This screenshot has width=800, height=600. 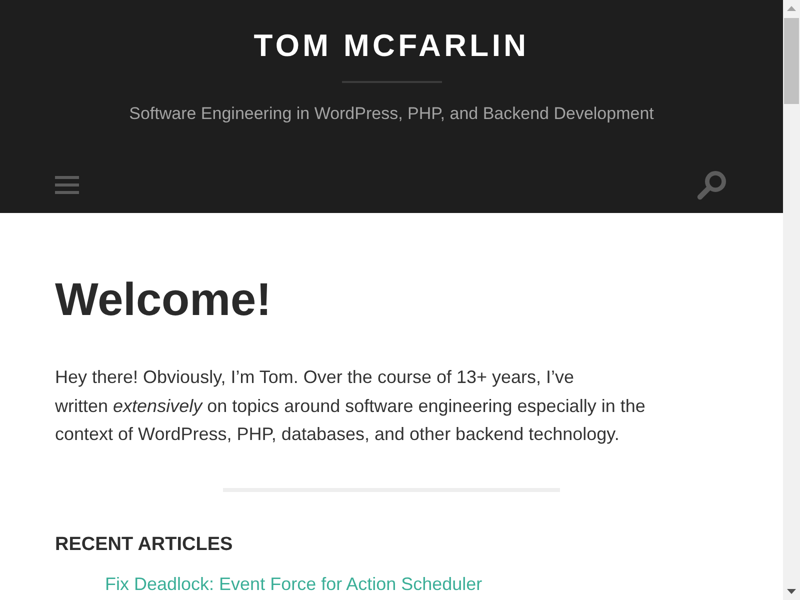 I want to click on menu-icon, so click(x=67, y=185).